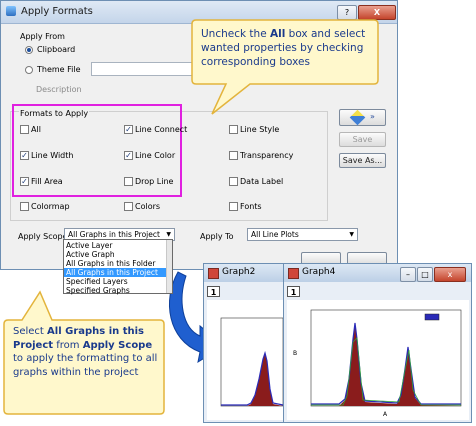 The width and height of the screenshot is (476, 426). Describe the element at coordinates (302, 234) in the screenshot. I see `apply-to-select: All Line Plots ▼` at that location.